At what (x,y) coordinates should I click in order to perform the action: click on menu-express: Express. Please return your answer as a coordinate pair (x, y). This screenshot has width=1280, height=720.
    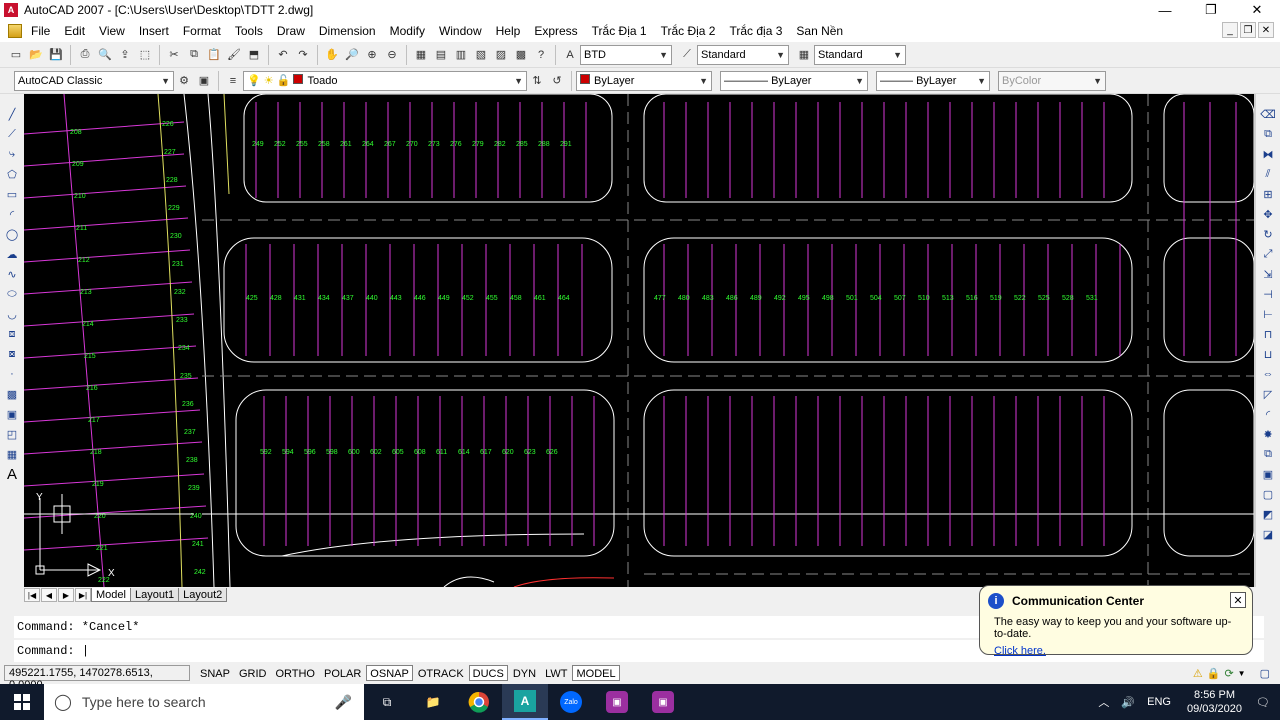
    Looking at the image, I should click on (555, 31).